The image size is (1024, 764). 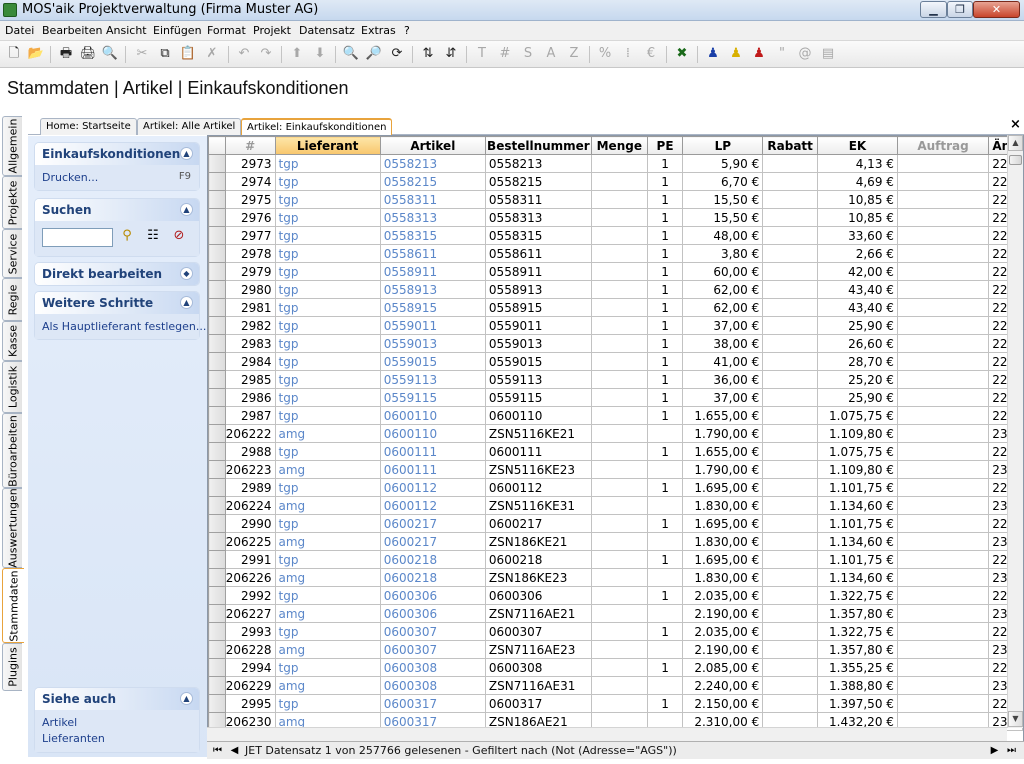 What do you see at coordinates (320, 54) in the screenshot?
I see `move-down-icon: ⬇` at bounding box center [320, 54].